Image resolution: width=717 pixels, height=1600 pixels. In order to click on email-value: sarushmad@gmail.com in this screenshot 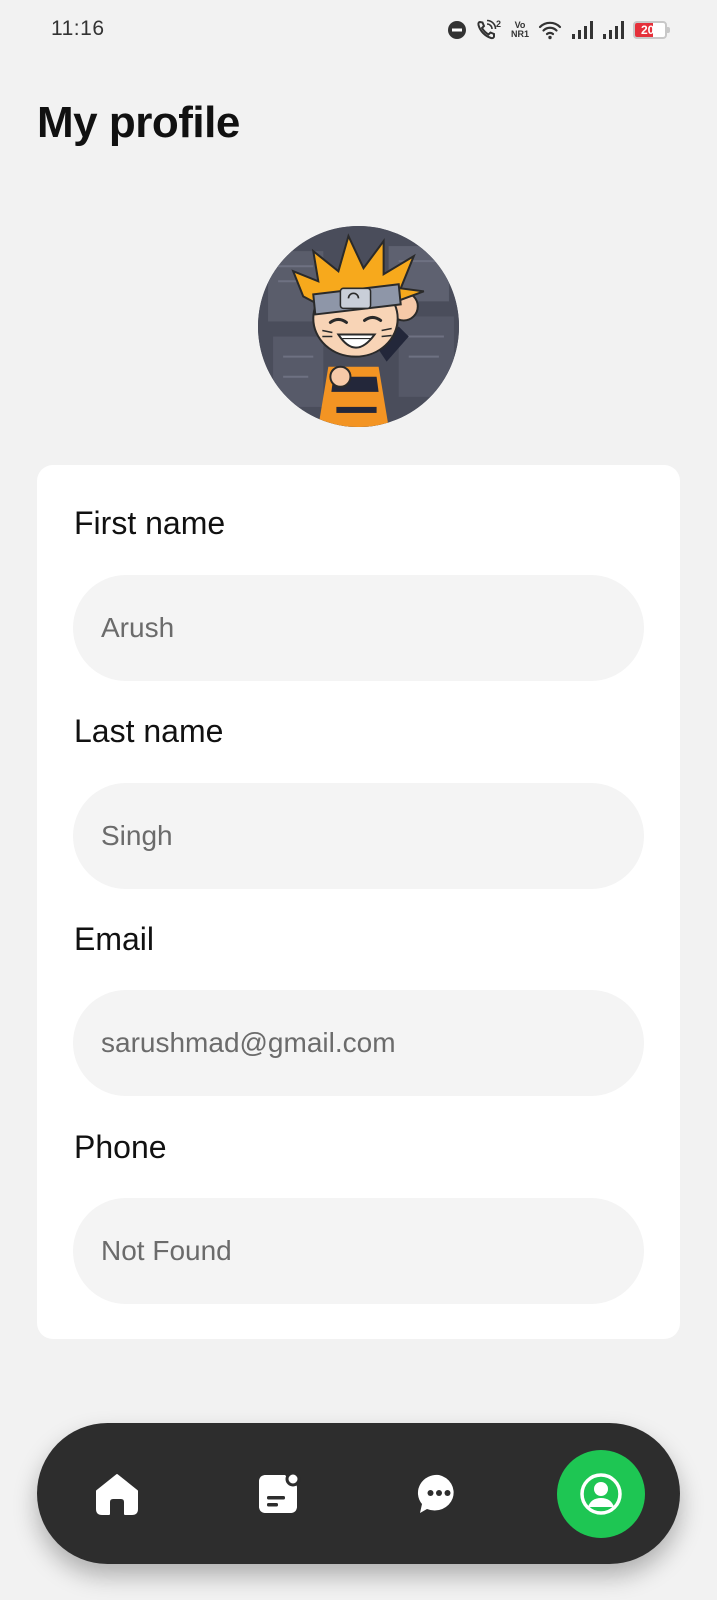, I will do `click(248, 1042)`.